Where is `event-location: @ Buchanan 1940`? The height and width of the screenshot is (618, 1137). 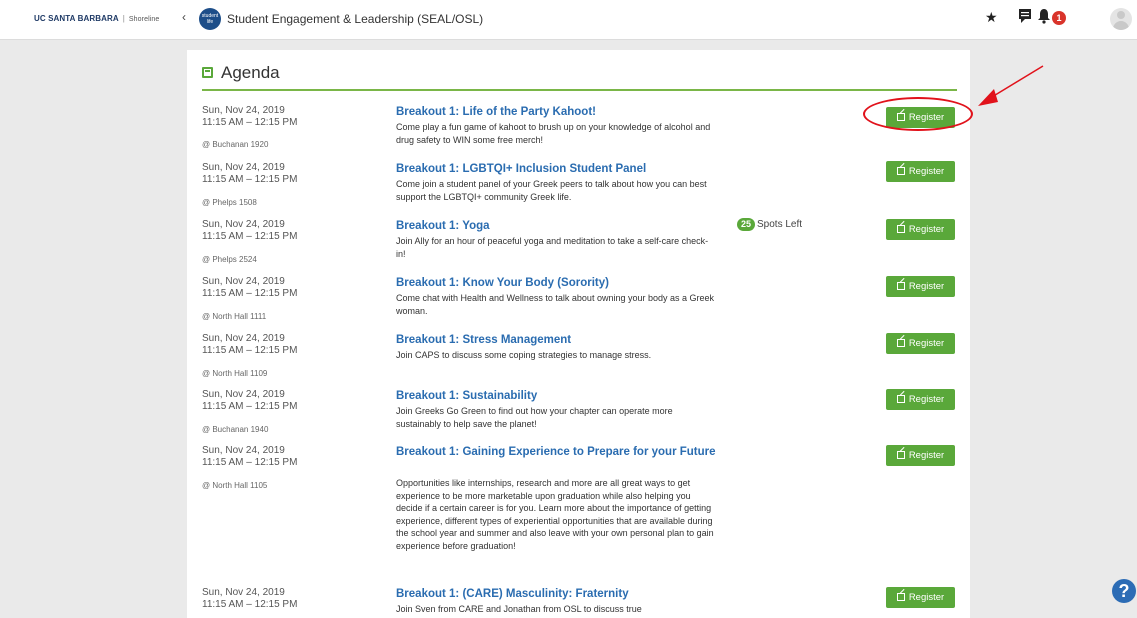
event-location: @ Buchanan 1940 is located at coordinates (235, 429).